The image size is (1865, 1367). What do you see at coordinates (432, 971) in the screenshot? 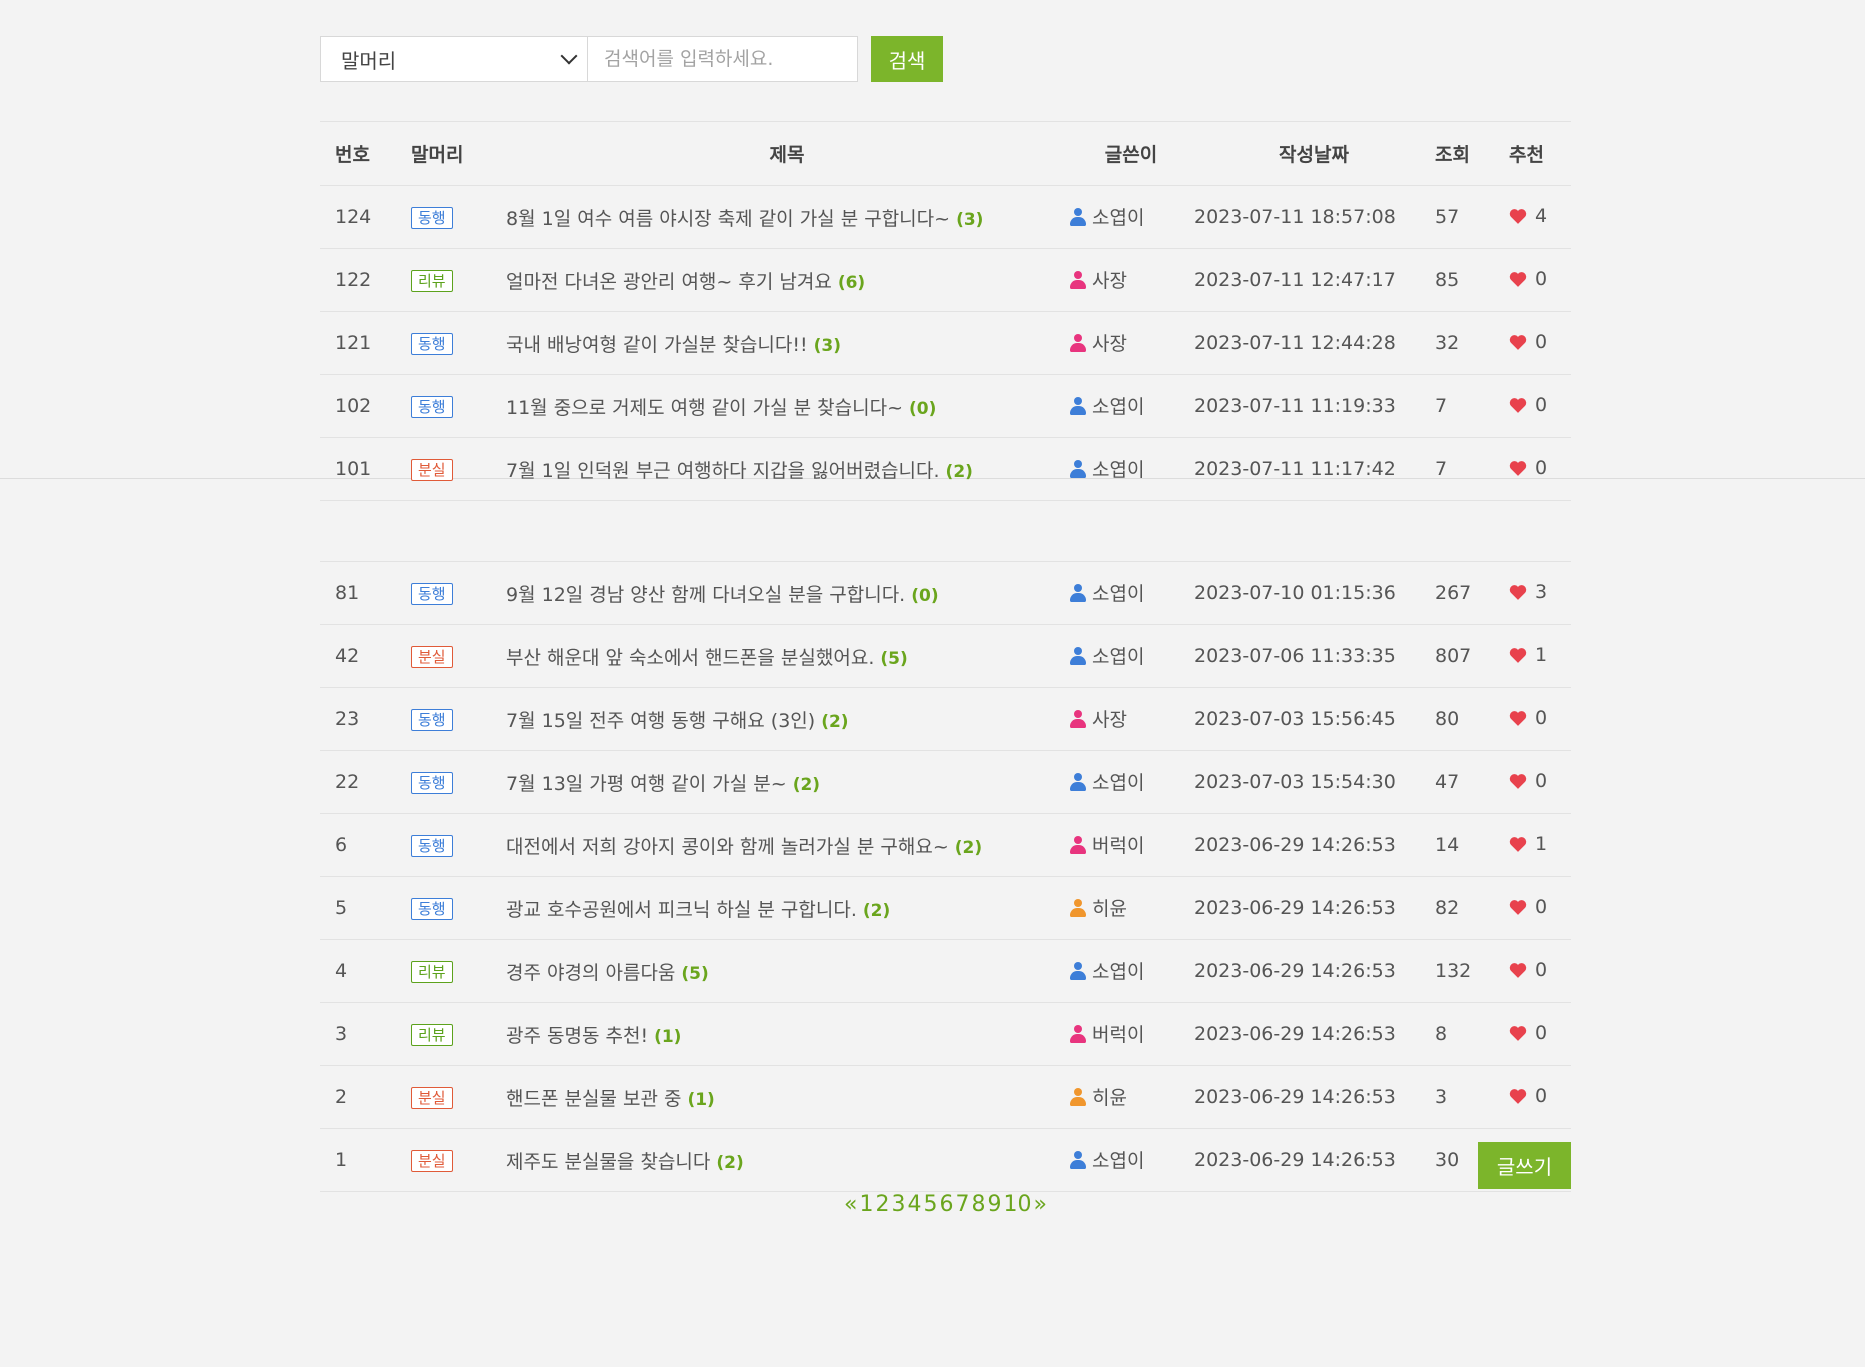
I see `category-tag: 리뷰` at bounding box center [432, 971].